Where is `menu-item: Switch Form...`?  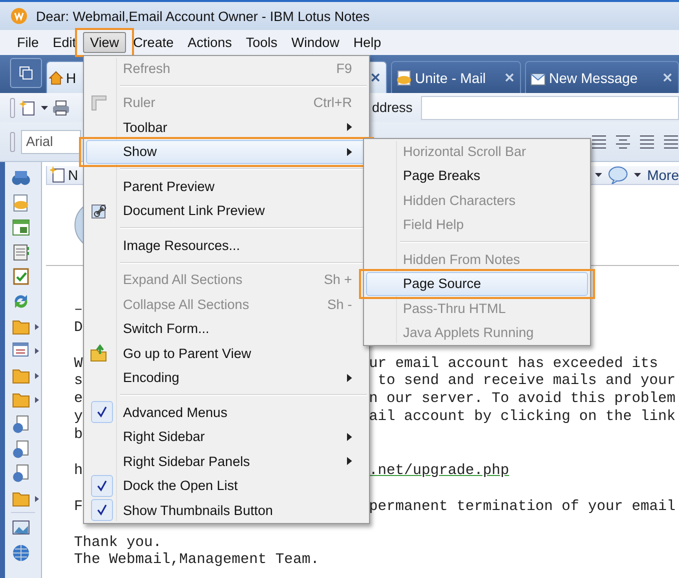
menu-item: Switch Form... is located at coordinates (226, 328).